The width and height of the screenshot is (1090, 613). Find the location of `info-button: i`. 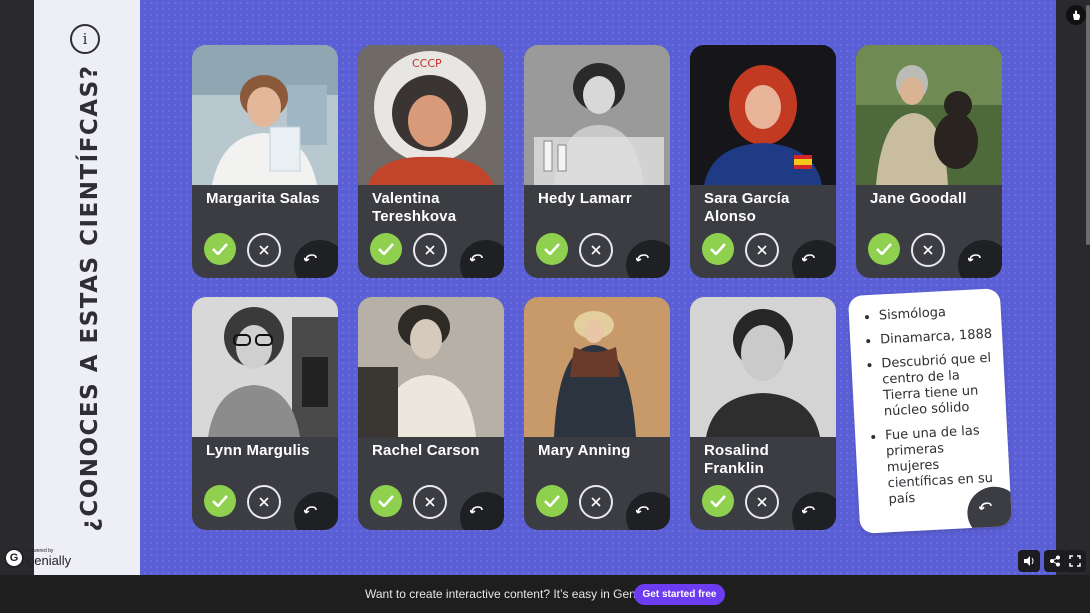

info-button: i is located at coordinates (85, 39).